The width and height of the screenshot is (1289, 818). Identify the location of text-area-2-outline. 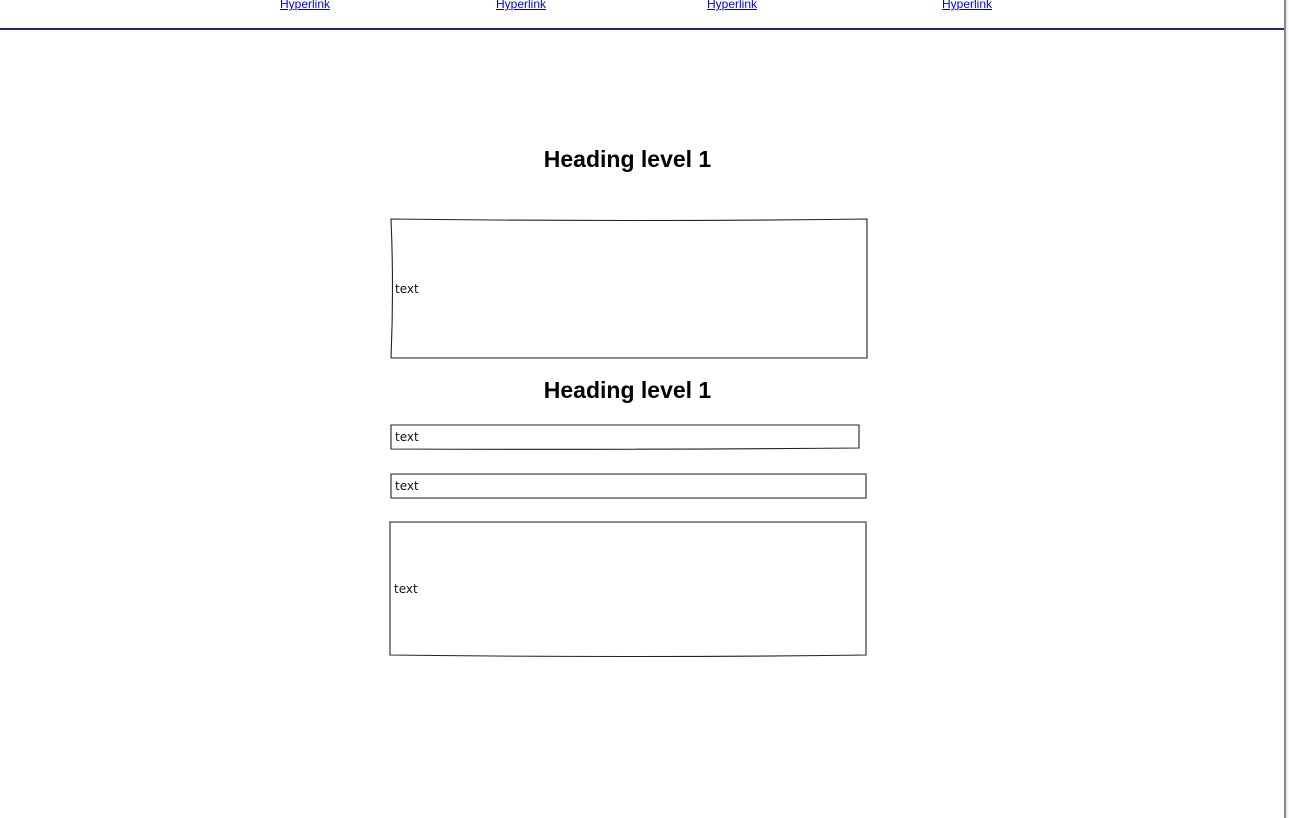
(628, 589).